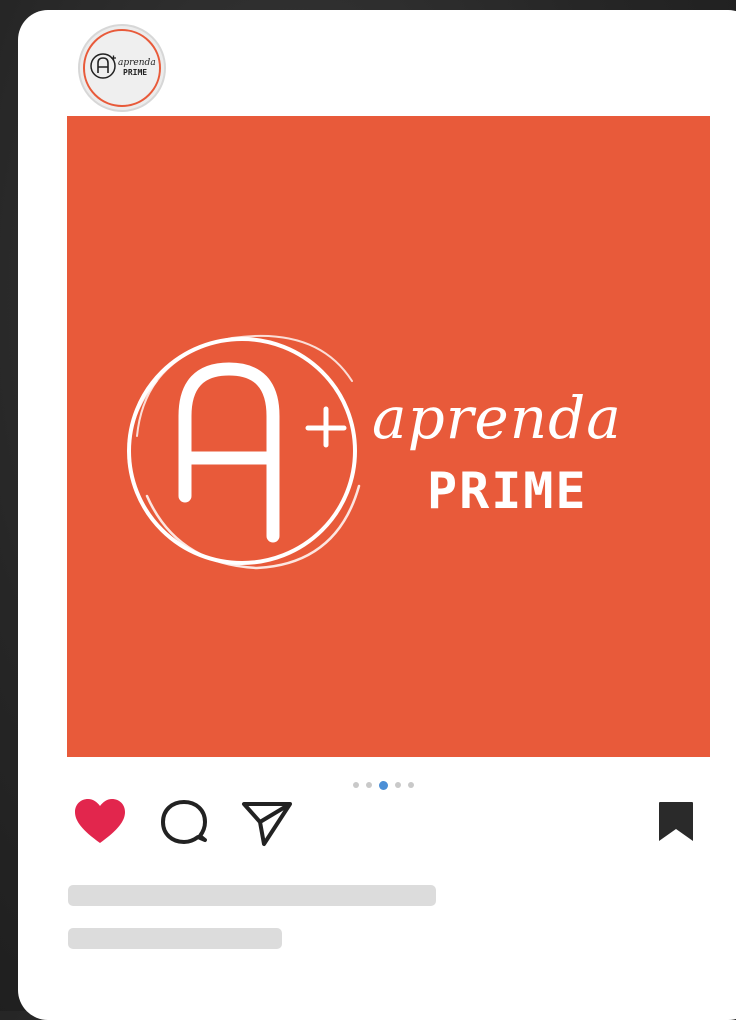  What do you see at coordinates (267, 823) in the screenshot?
I see `send-icon` at bounding box center [267, 823].